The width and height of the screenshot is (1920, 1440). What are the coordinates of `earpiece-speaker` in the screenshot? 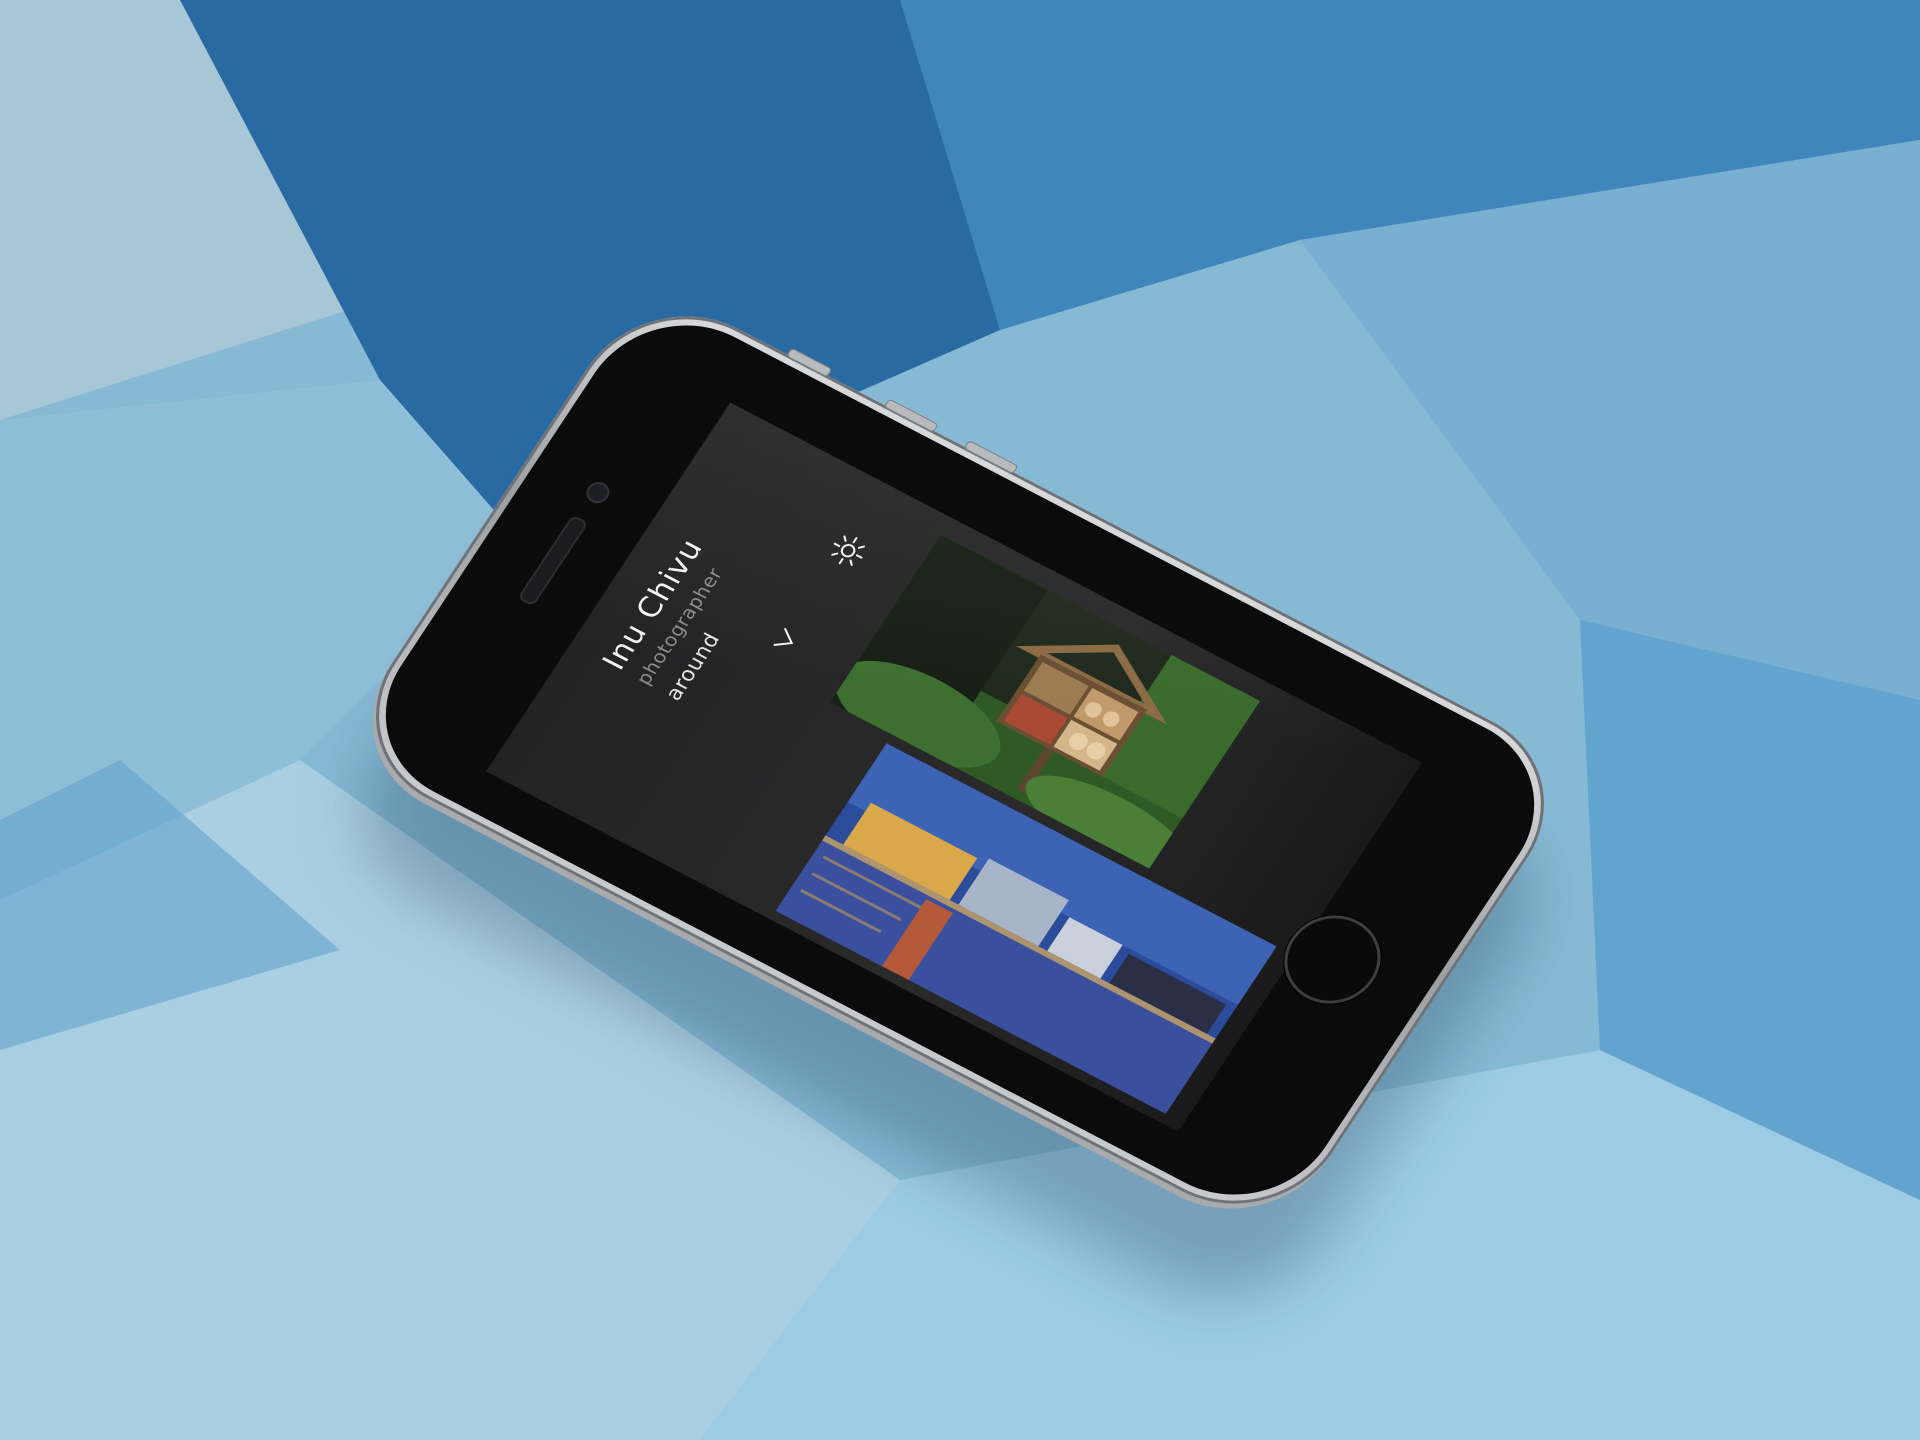 It's located at (553, 560).